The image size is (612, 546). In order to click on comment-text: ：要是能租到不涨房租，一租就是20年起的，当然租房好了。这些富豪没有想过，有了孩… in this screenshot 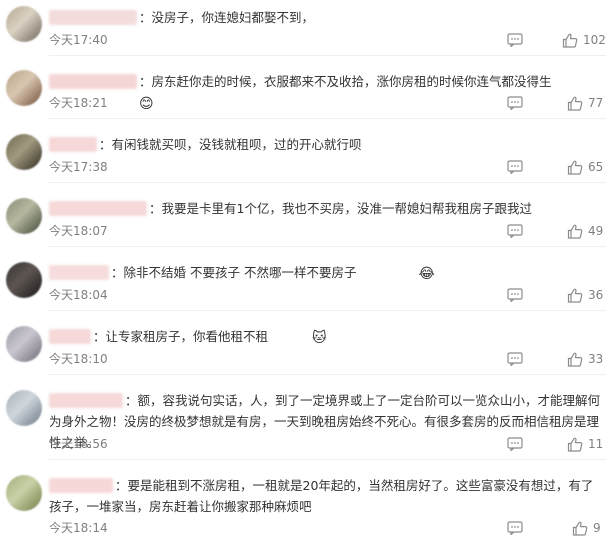, I will do `click(325, 496)`.